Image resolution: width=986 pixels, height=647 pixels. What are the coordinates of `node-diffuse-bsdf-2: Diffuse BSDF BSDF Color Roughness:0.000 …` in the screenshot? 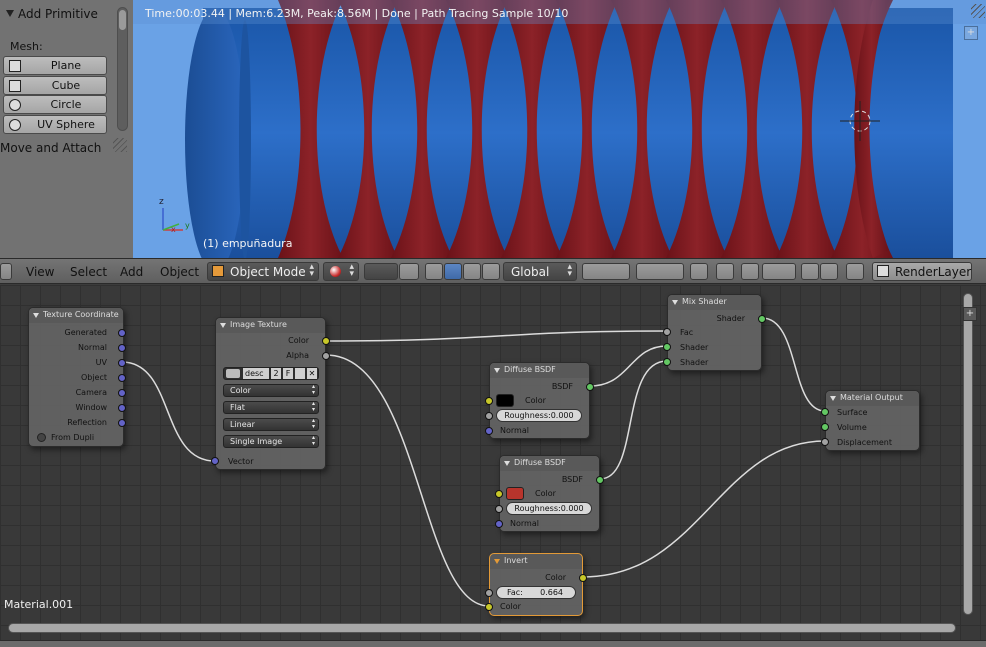 It's located at (549, 493).